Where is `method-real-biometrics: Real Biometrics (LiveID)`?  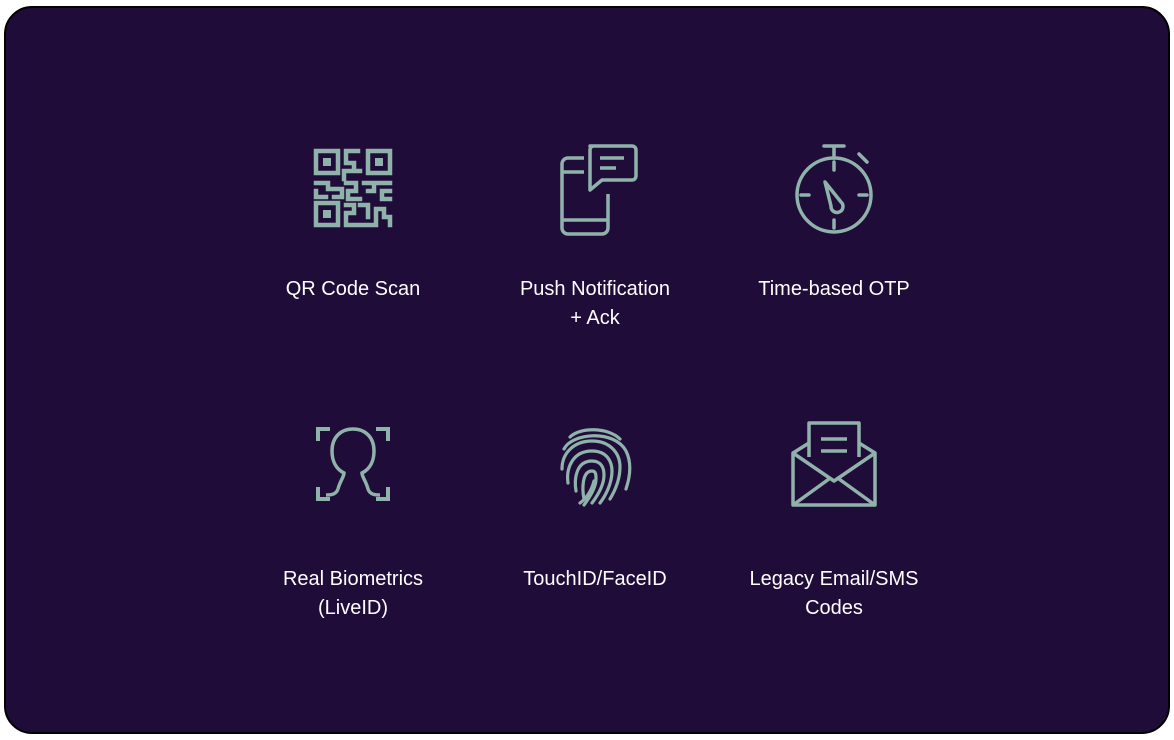
method-real-biometrics: Real Biometrics (LiveID) is located at coordinates (353, 518).